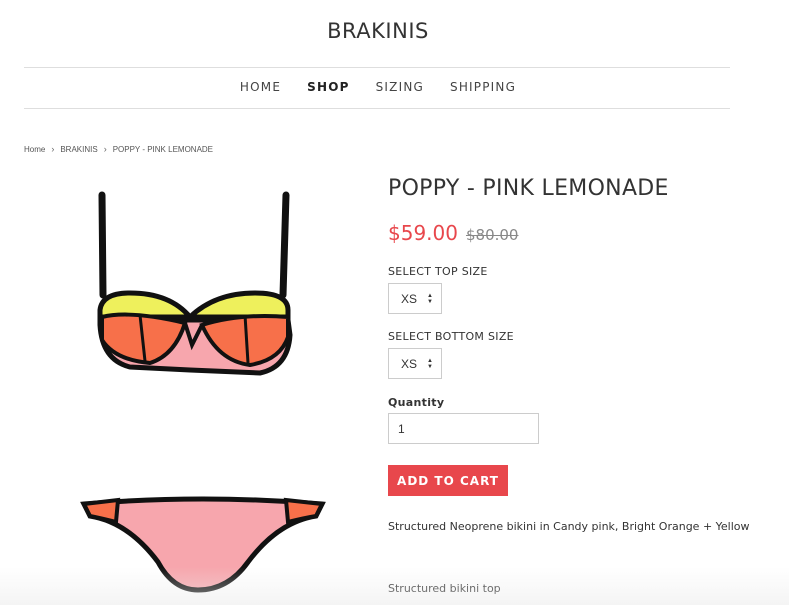 The image size is (789, 605). Describe the element at coordinates (409, 298) in the screenshot. I see `top-size-value: XS` at that location.